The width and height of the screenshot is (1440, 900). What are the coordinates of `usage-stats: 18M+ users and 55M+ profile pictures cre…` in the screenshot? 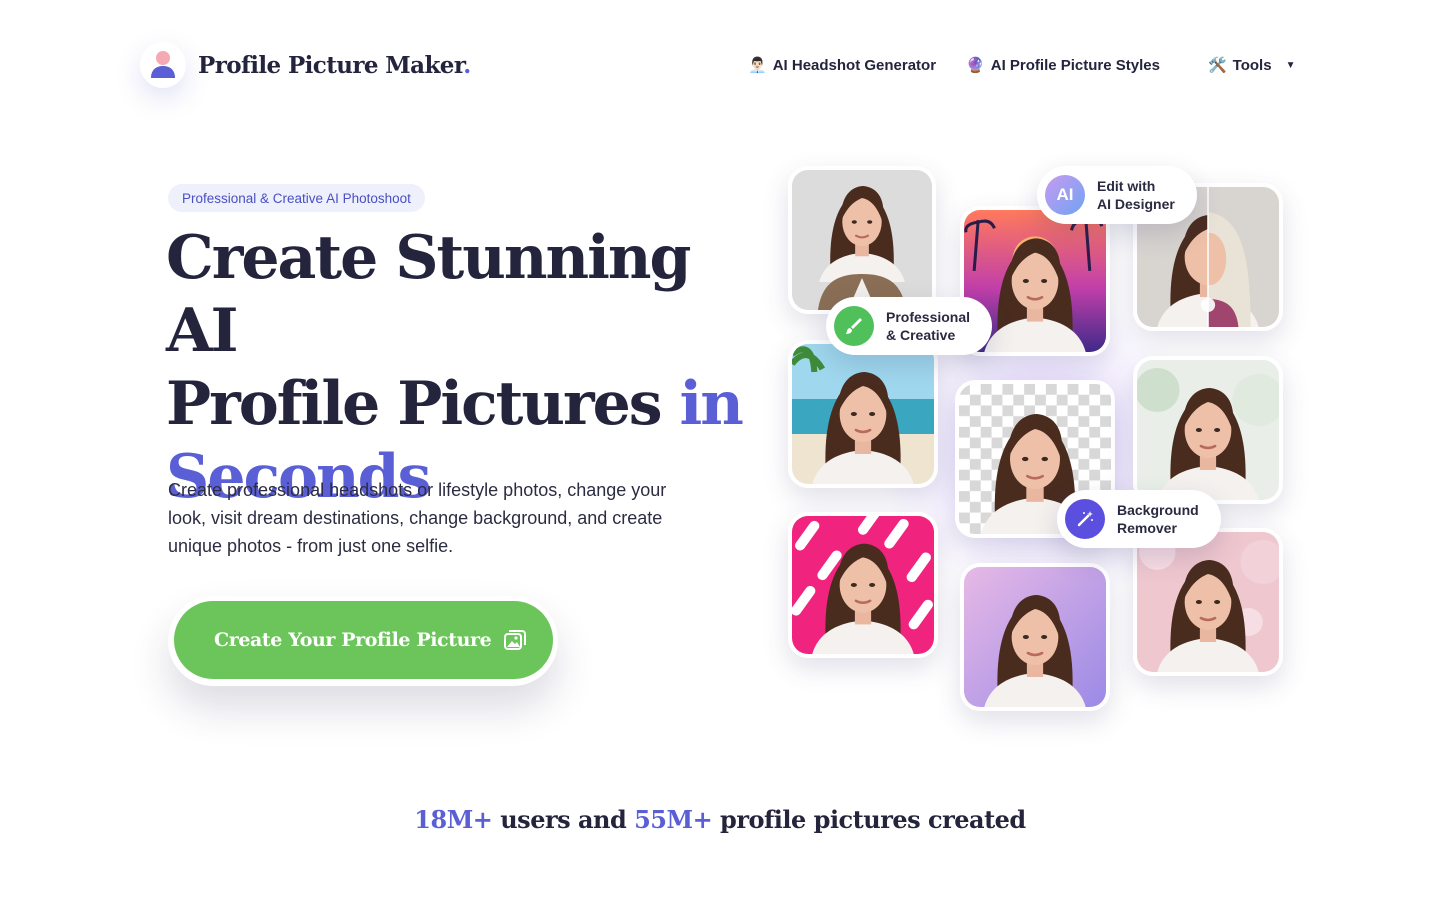 It's located at (720, 819).